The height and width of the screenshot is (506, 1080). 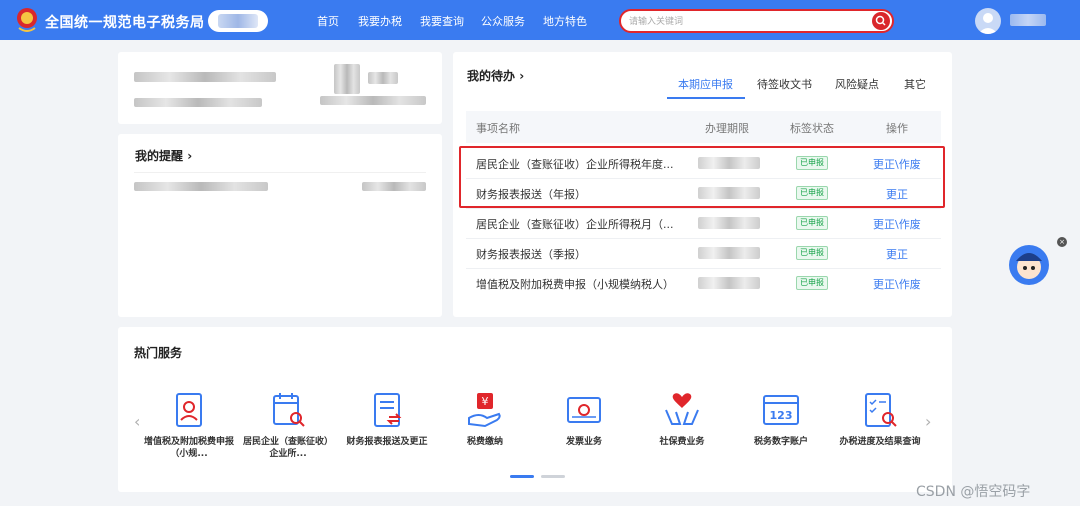 I want to click on service-item: 社保费业务, so click(x=682, y=419).